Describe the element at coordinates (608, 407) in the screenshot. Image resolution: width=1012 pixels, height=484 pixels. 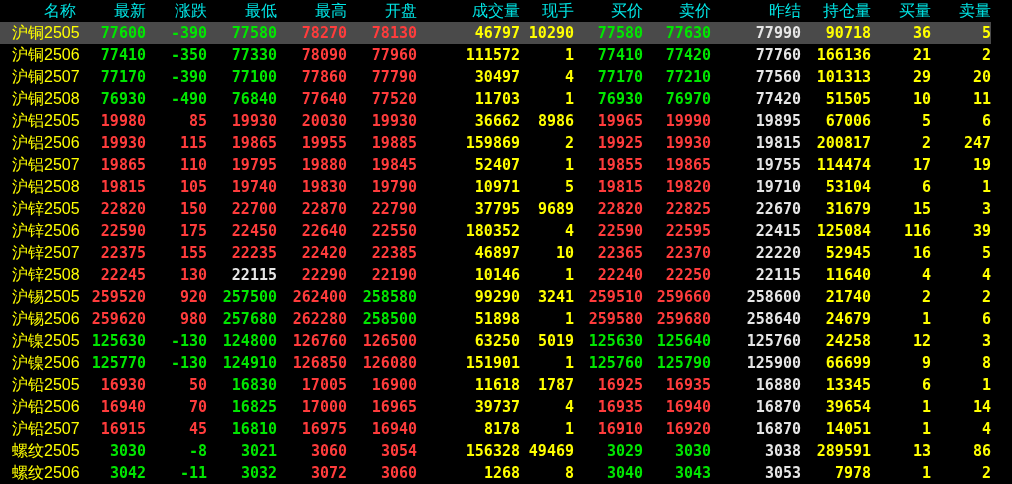
I see `table-cell: 16935` at that location.